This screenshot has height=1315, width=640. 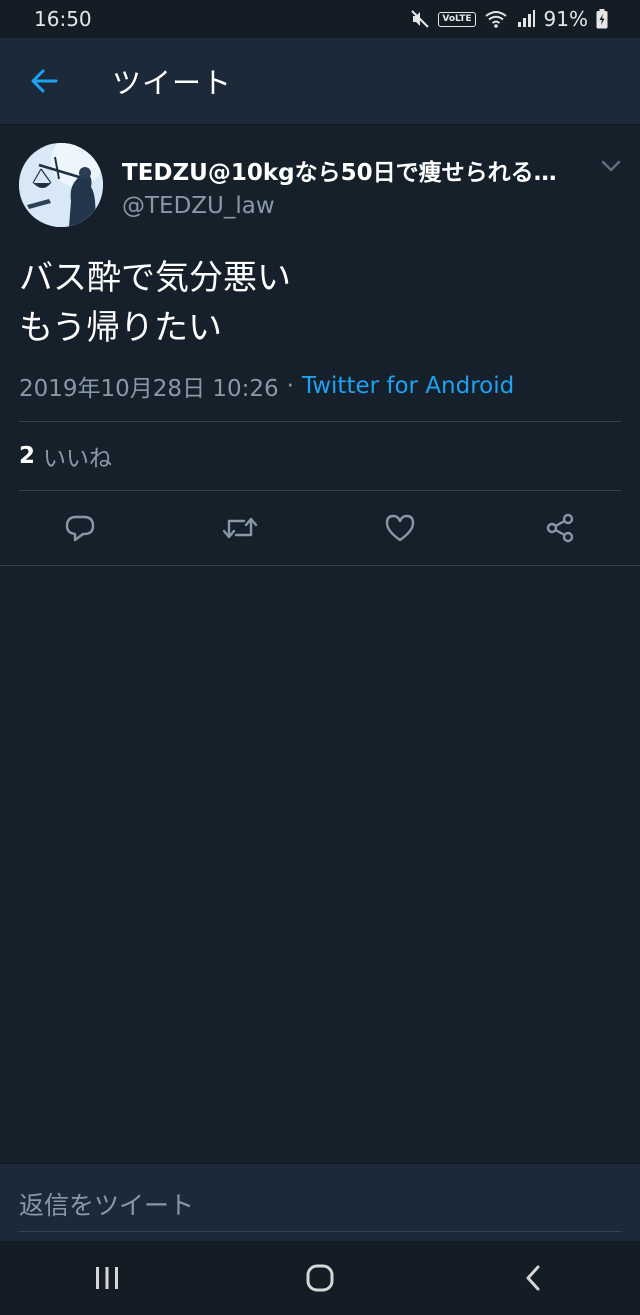 What do you see at coordinates (329, 303) in the screenshot?
I see `tweet-text: バス酔で気分悪い もう帰りたい` at bounding box center [329, 303].